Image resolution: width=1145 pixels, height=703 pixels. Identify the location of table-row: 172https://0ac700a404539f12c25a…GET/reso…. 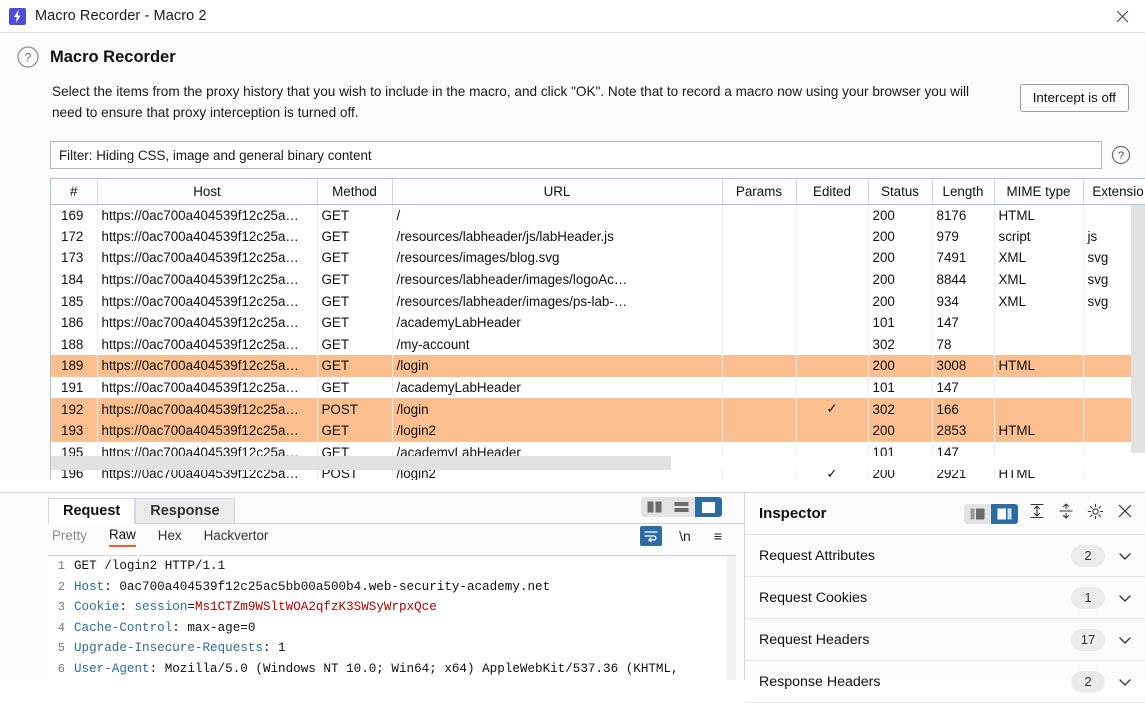
(598, 237).